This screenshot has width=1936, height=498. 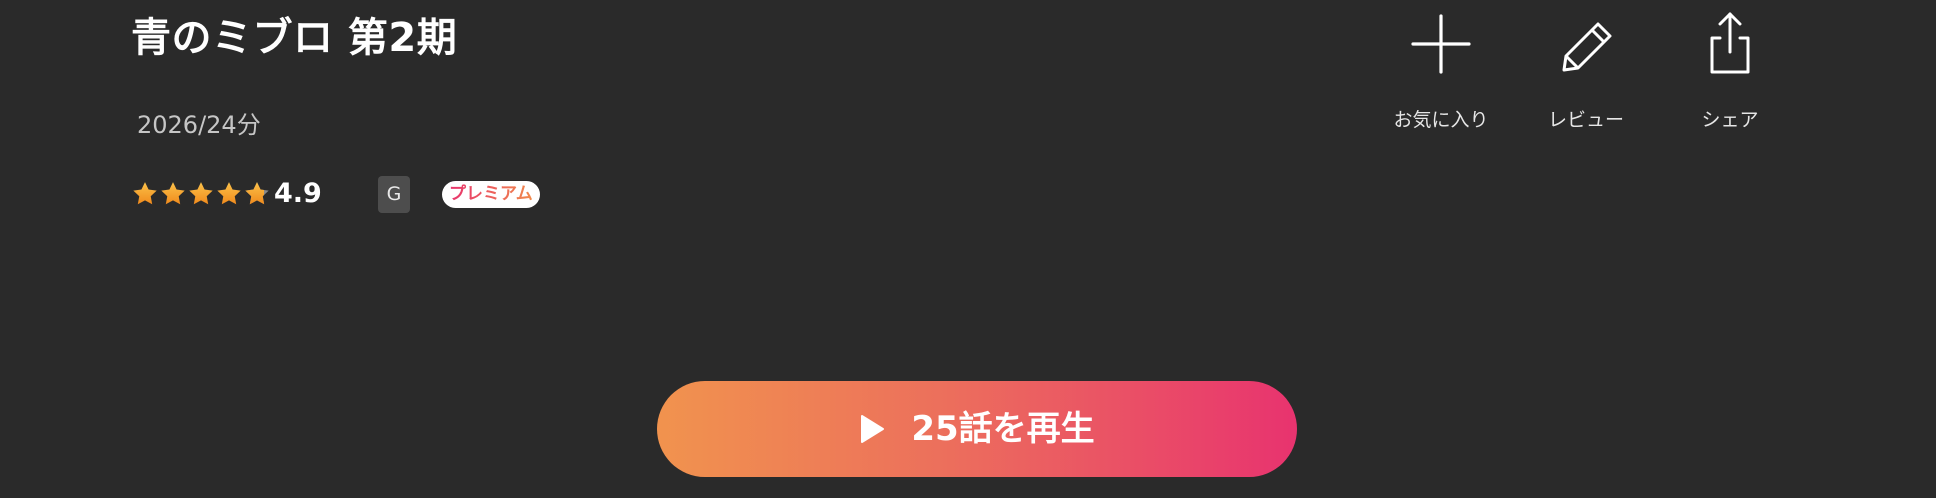 I want to click on share-button: シェア, so click(x=1730, y=72).